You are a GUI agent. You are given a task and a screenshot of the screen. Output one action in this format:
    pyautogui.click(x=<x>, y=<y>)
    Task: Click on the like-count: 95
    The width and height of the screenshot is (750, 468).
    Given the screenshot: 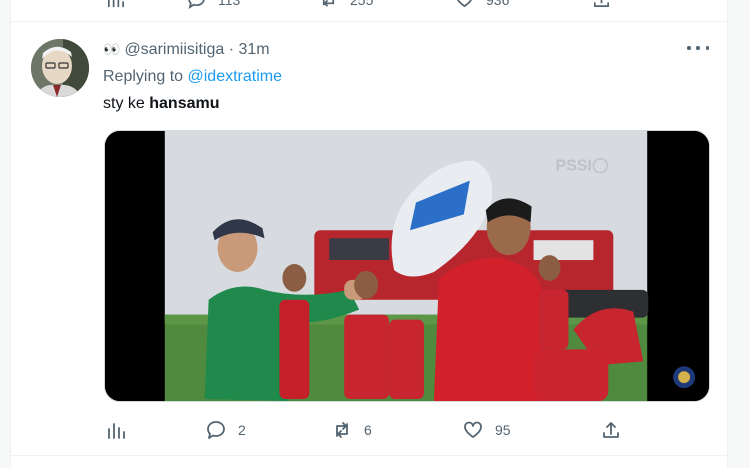 What is the action you would take?
    pyautogui.click(x=503, y=430)
    